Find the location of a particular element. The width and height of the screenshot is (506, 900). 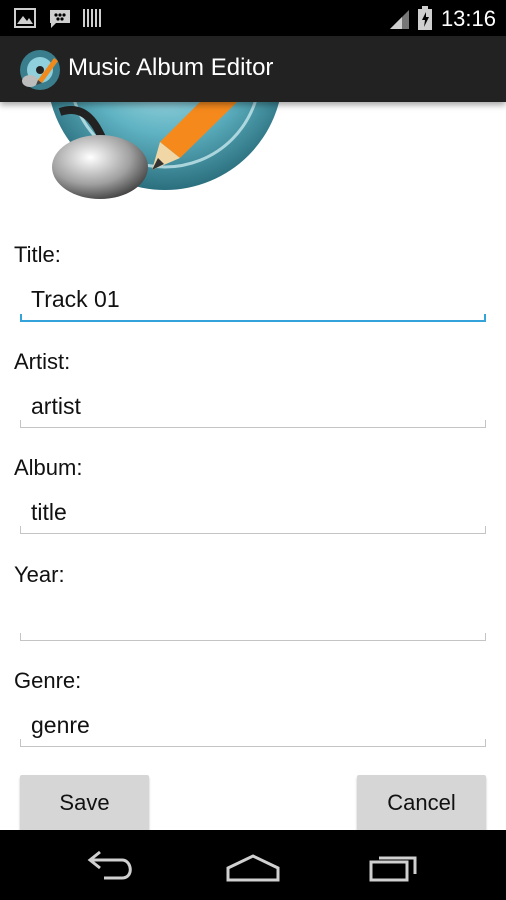

barcode-icon is located at coordinates (92, 18).